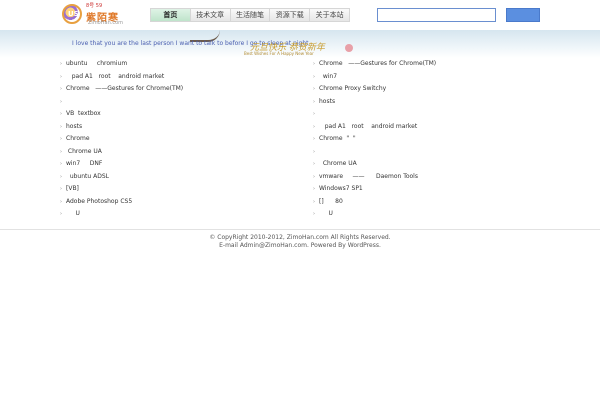 Image resolution: width=600 pixels, height=400 pixels. Describe the element at coordinates (175, 177) in the screenshot. I see `post-link: › ubuntu ADSL` at that location.